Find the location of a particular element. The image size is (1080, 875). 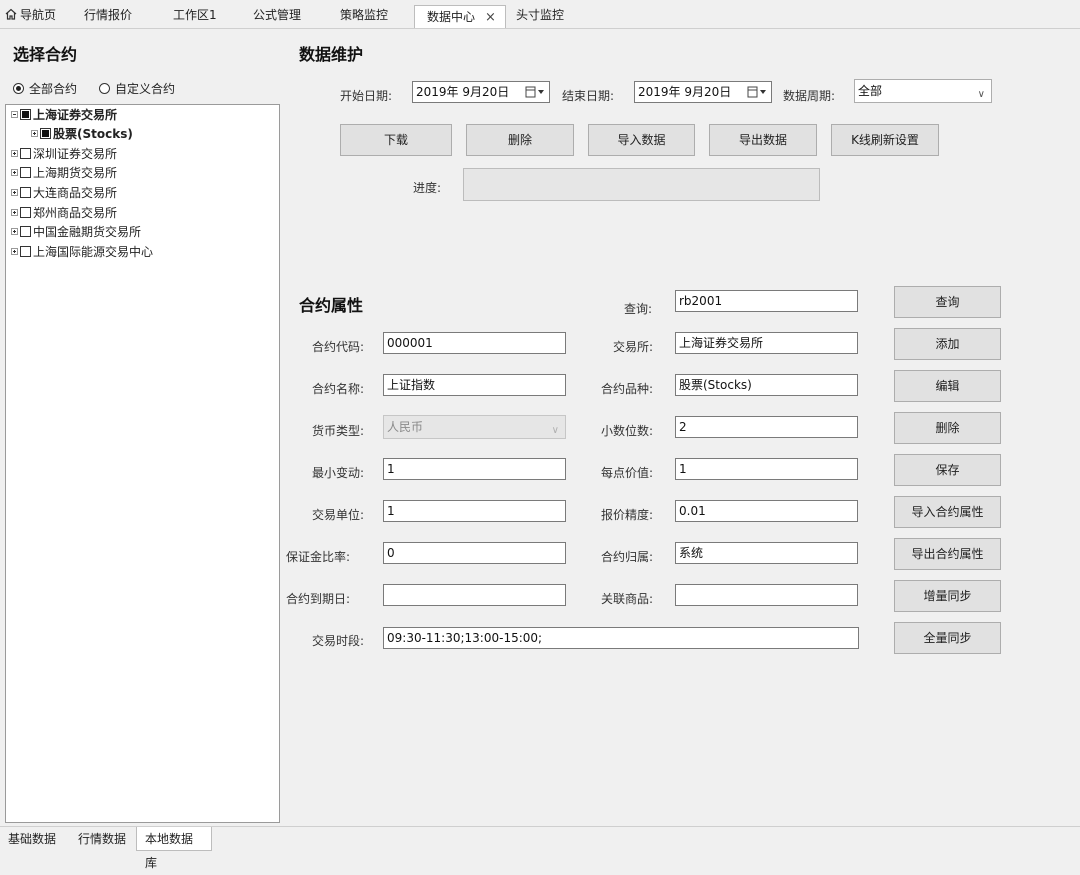

tree-node-label: 上海证券交易所 is located at coordinates (75, 115).